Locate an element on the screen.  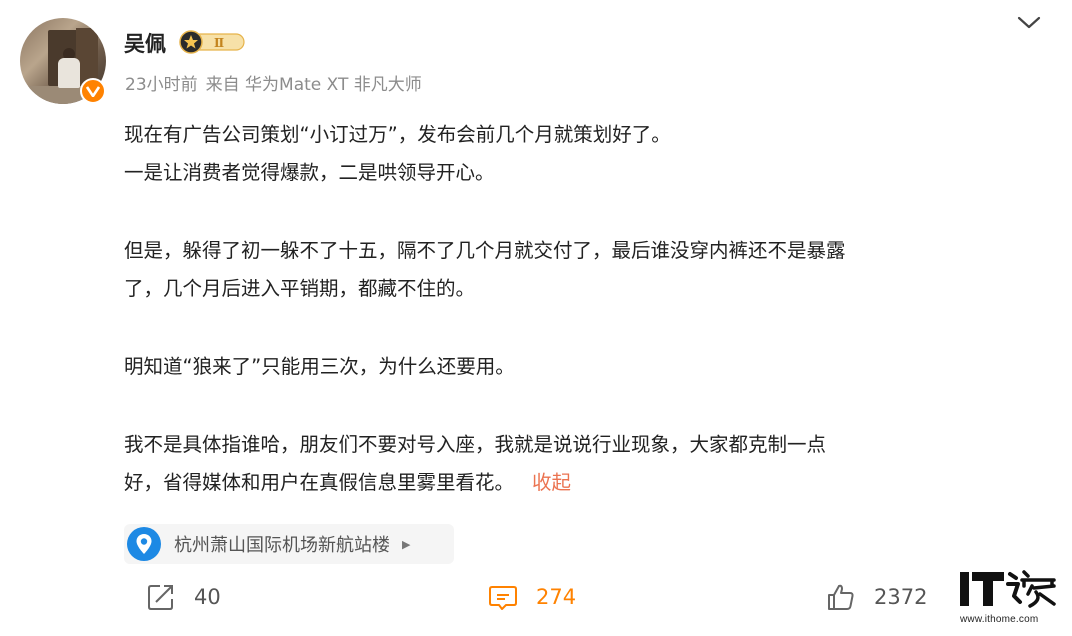
post-time: 23小时前 is located at coordinates (161, 85).